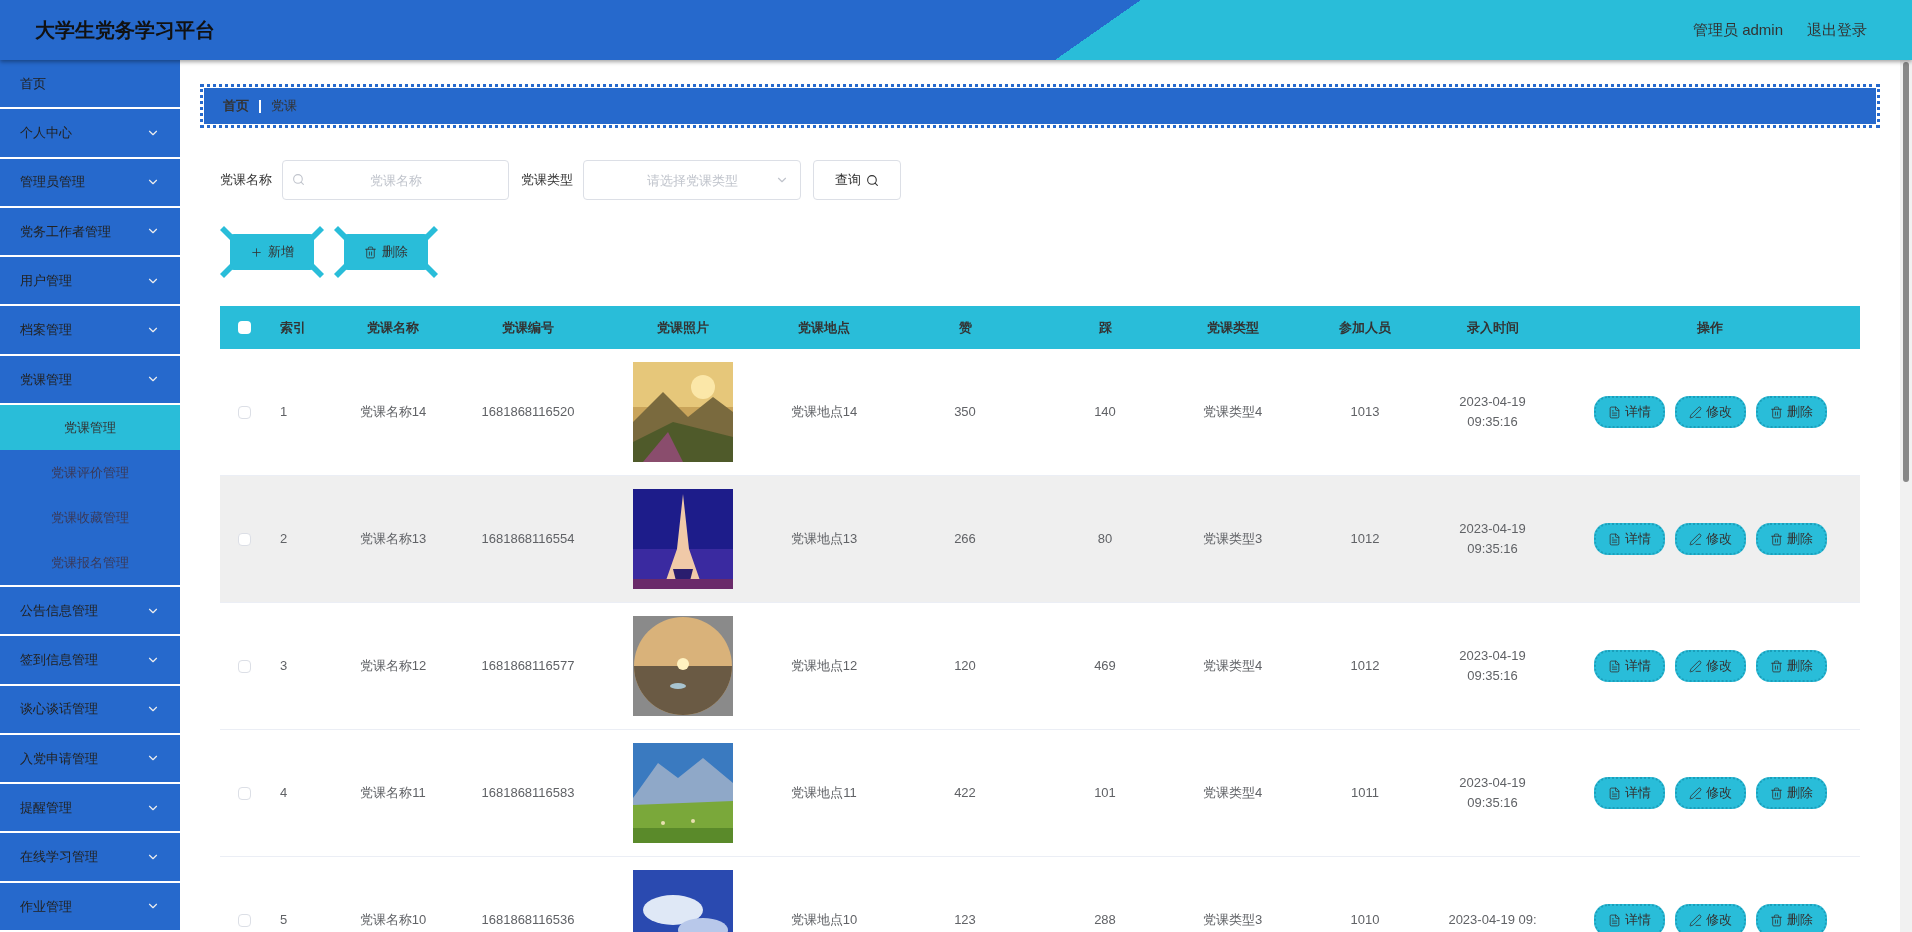 This screenshot has width=1912, height=932. What do you see at coordinates (1105, 666) in the screenshot?
I see `table-cell-text: 469` at bounding box center [1105, 666].